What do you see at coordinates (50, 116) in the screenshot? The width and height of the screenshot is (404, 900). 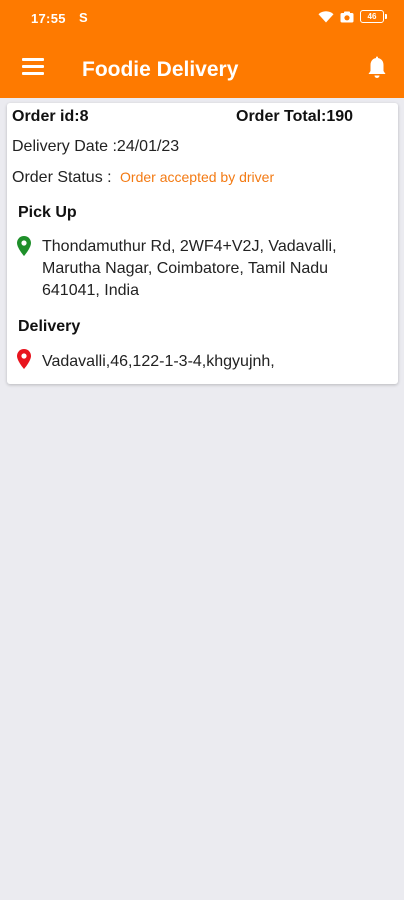 I see `order-id: Order id:8` at bounding box center [50, 116].